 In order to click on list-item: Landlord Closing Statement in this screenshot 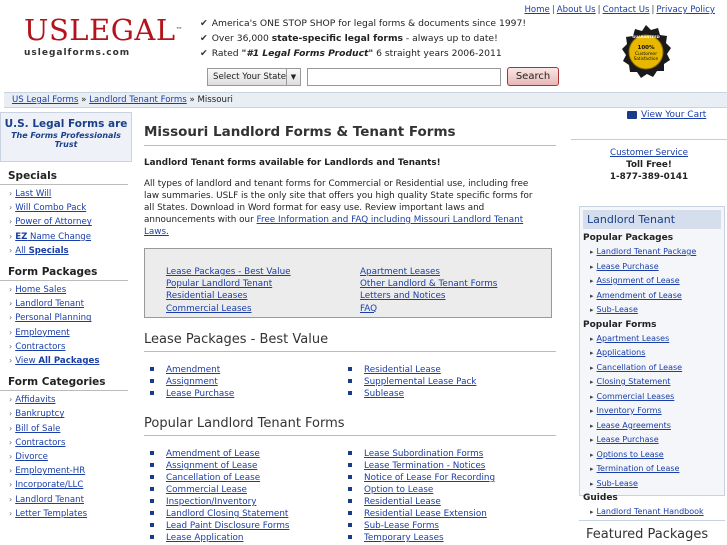, I will do `click(220, 514)`.